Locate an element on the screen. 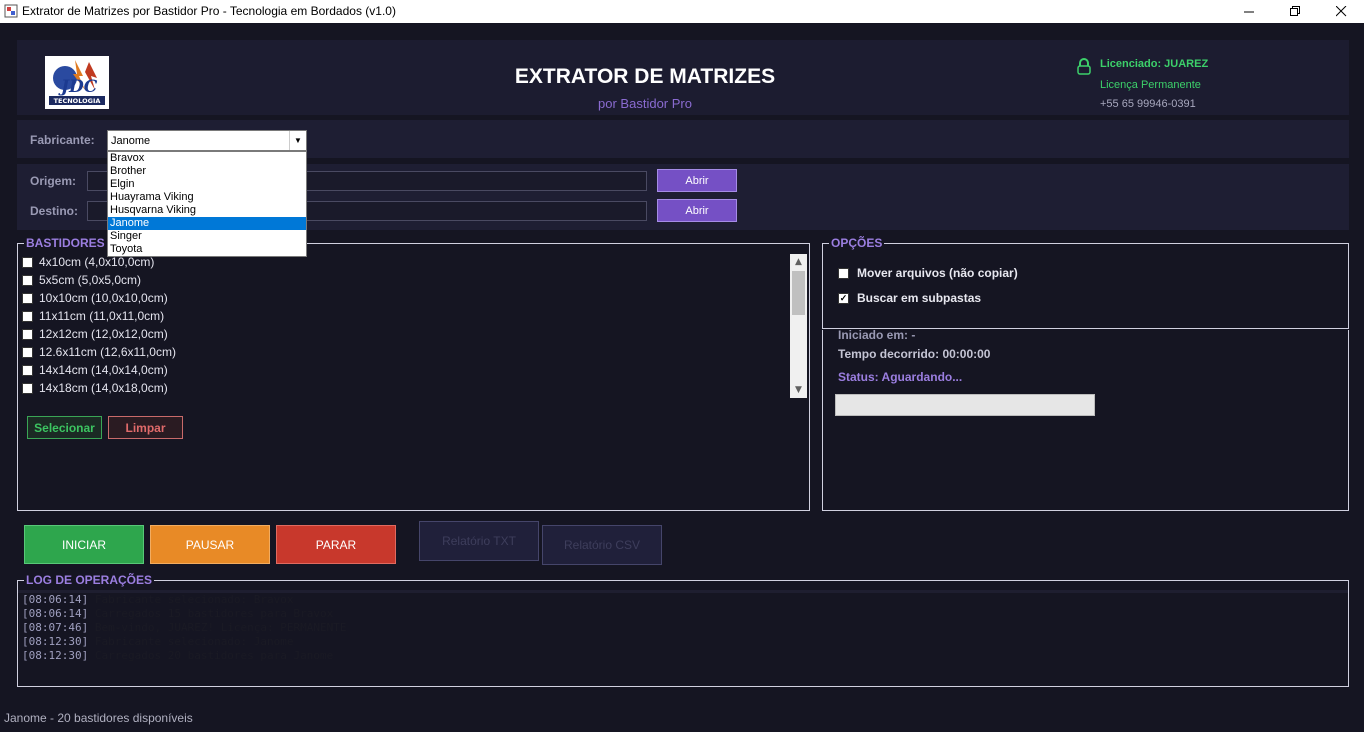  list-item: 11x11cm (11,0x11,0cm) is located at coordinates (93, 316).